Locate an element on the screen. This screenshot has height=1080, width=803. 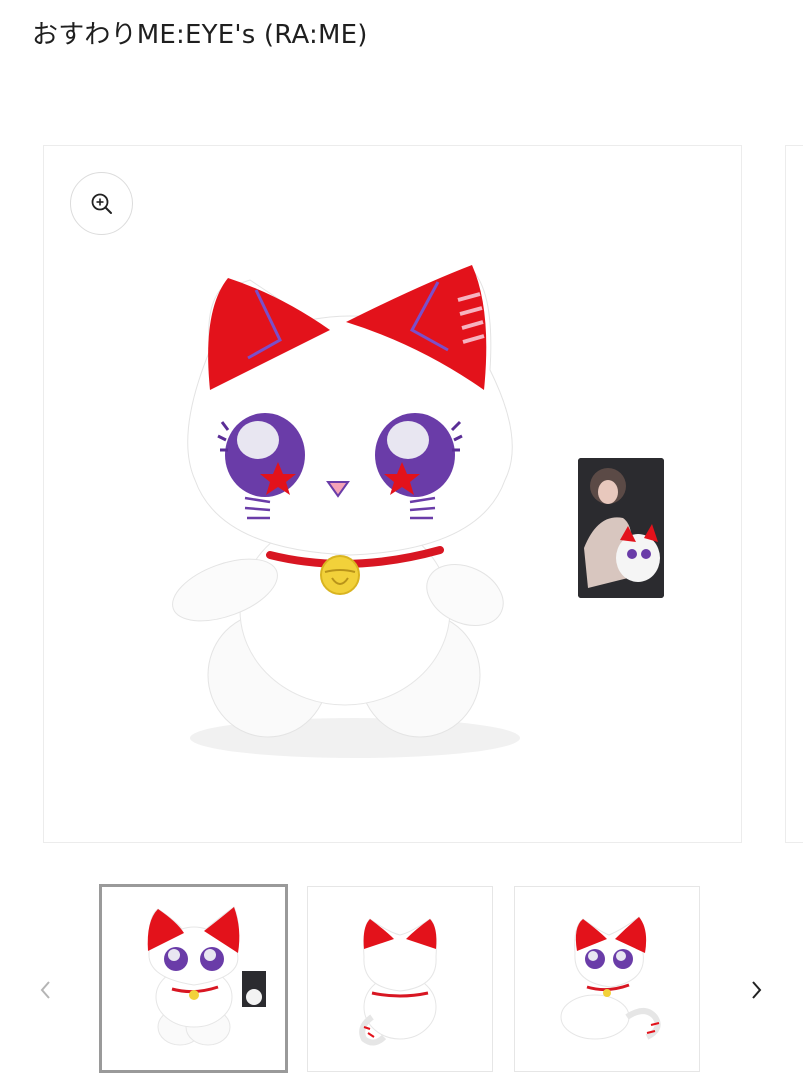
plush-cat-back-thumbnail is located at coordinates (398, 982).